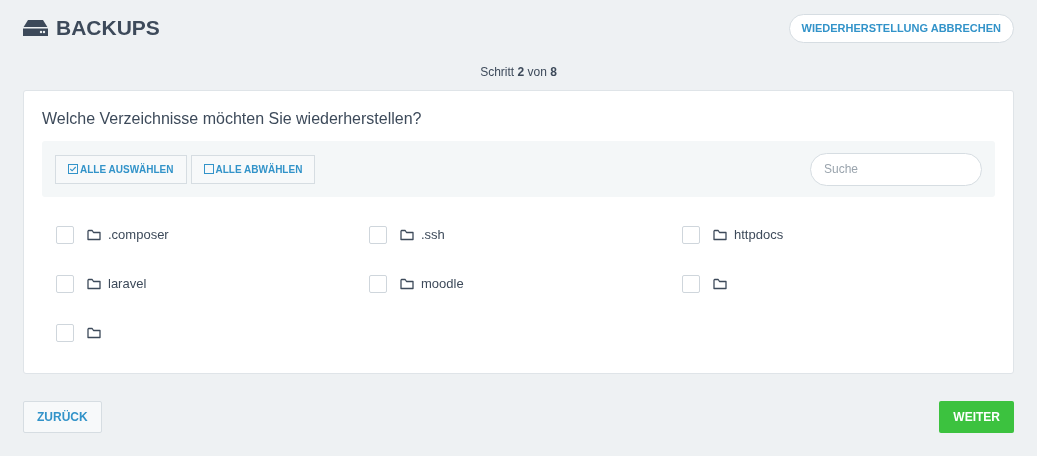 The height and width of the screenshot is (456, 1037). What do you see at coordinates (127, 284) in the screenshot?
I see `folder-name: laravel` at bounding box center [127, 284].